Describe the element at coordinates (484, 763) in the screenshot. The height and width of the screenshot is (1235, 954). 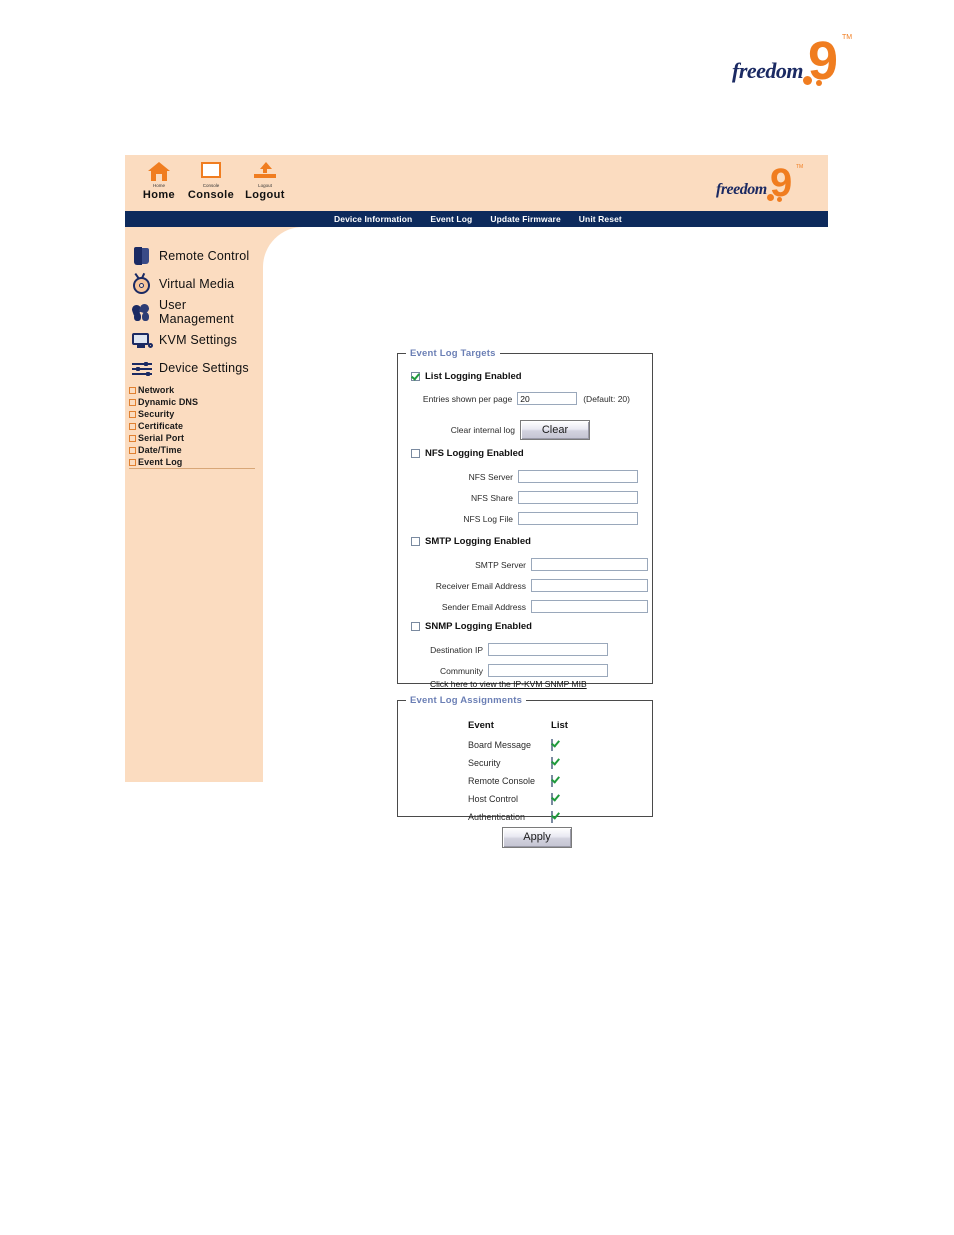
I see `assignment-event-security: Security` at that location.